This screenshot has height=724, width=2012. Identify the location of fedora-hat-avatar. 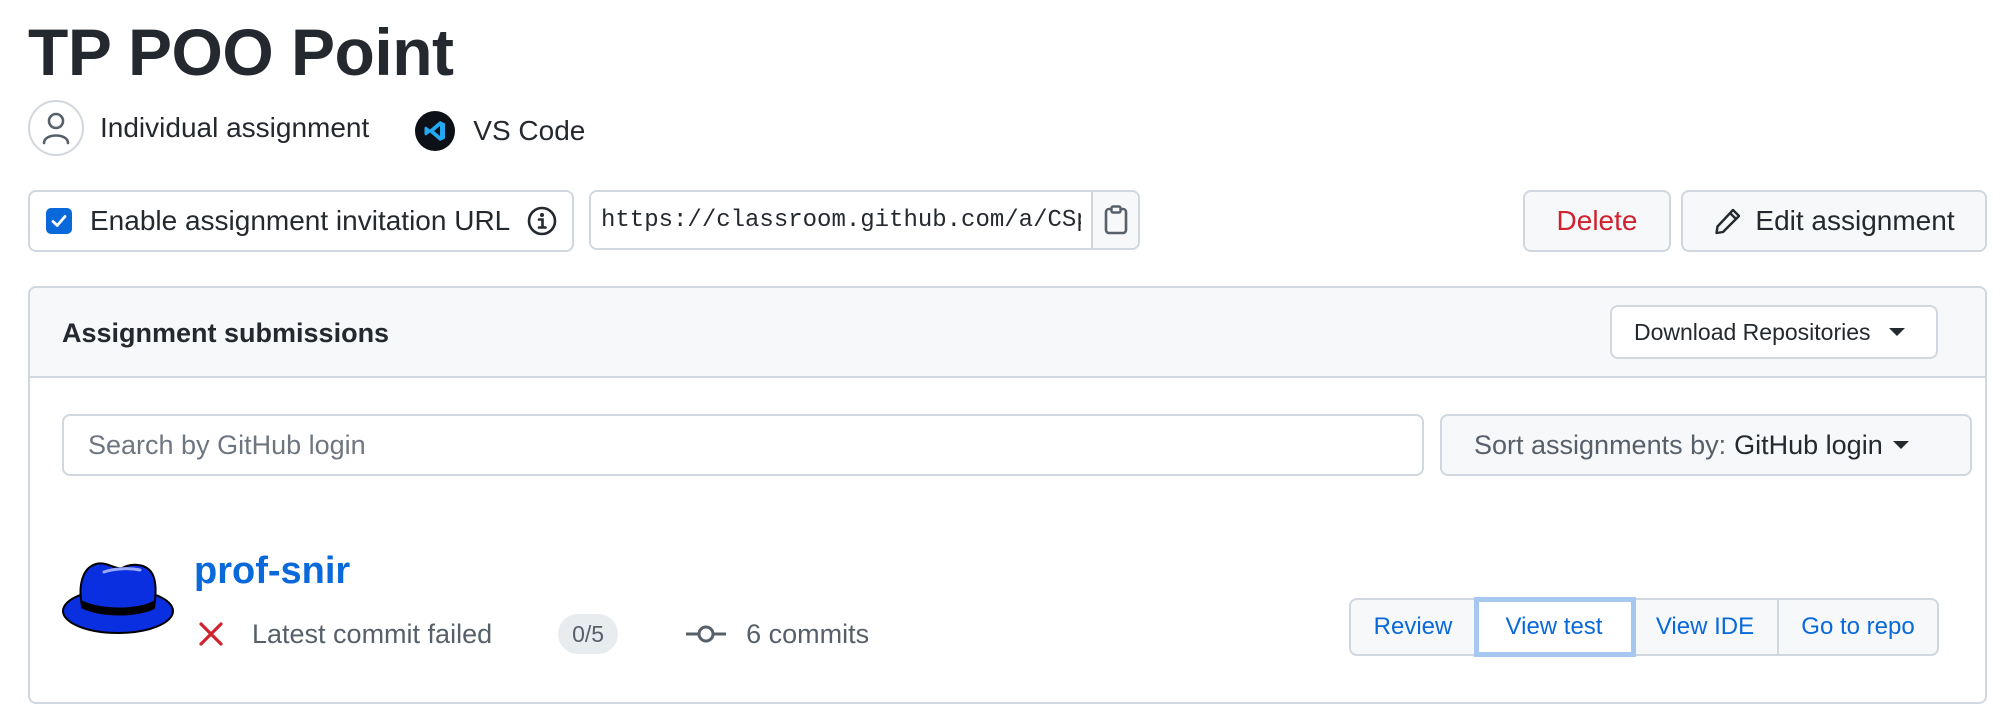
(118, 600).